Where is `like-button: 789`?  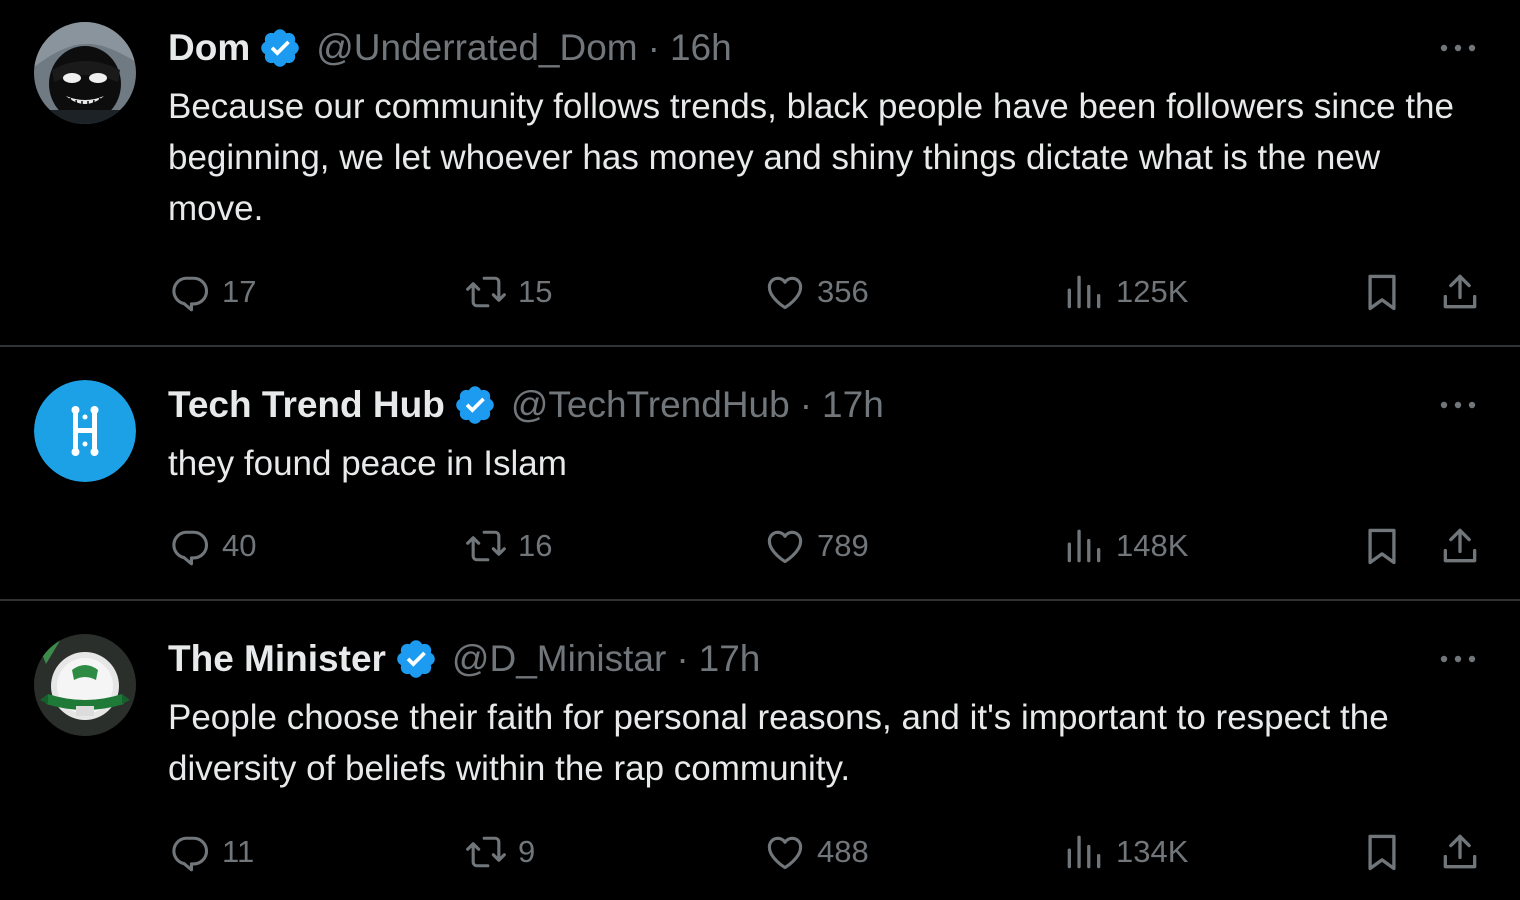
like-button: 789 is located at coordinates (816, 546).